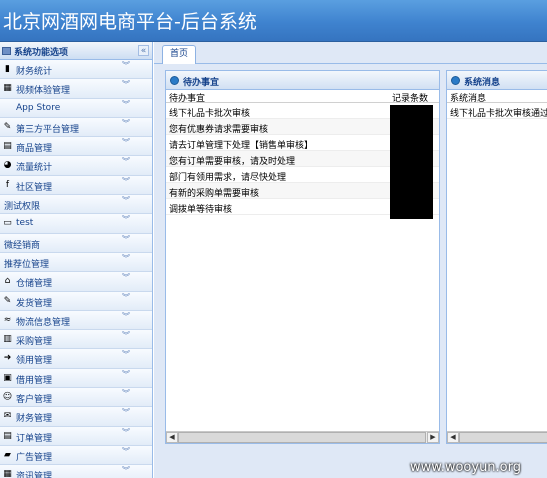 The width and height of the screenshot is (547, 478). I want to click on message-row-text: 线下礼品卡批次审核通过, so click(498, 112).